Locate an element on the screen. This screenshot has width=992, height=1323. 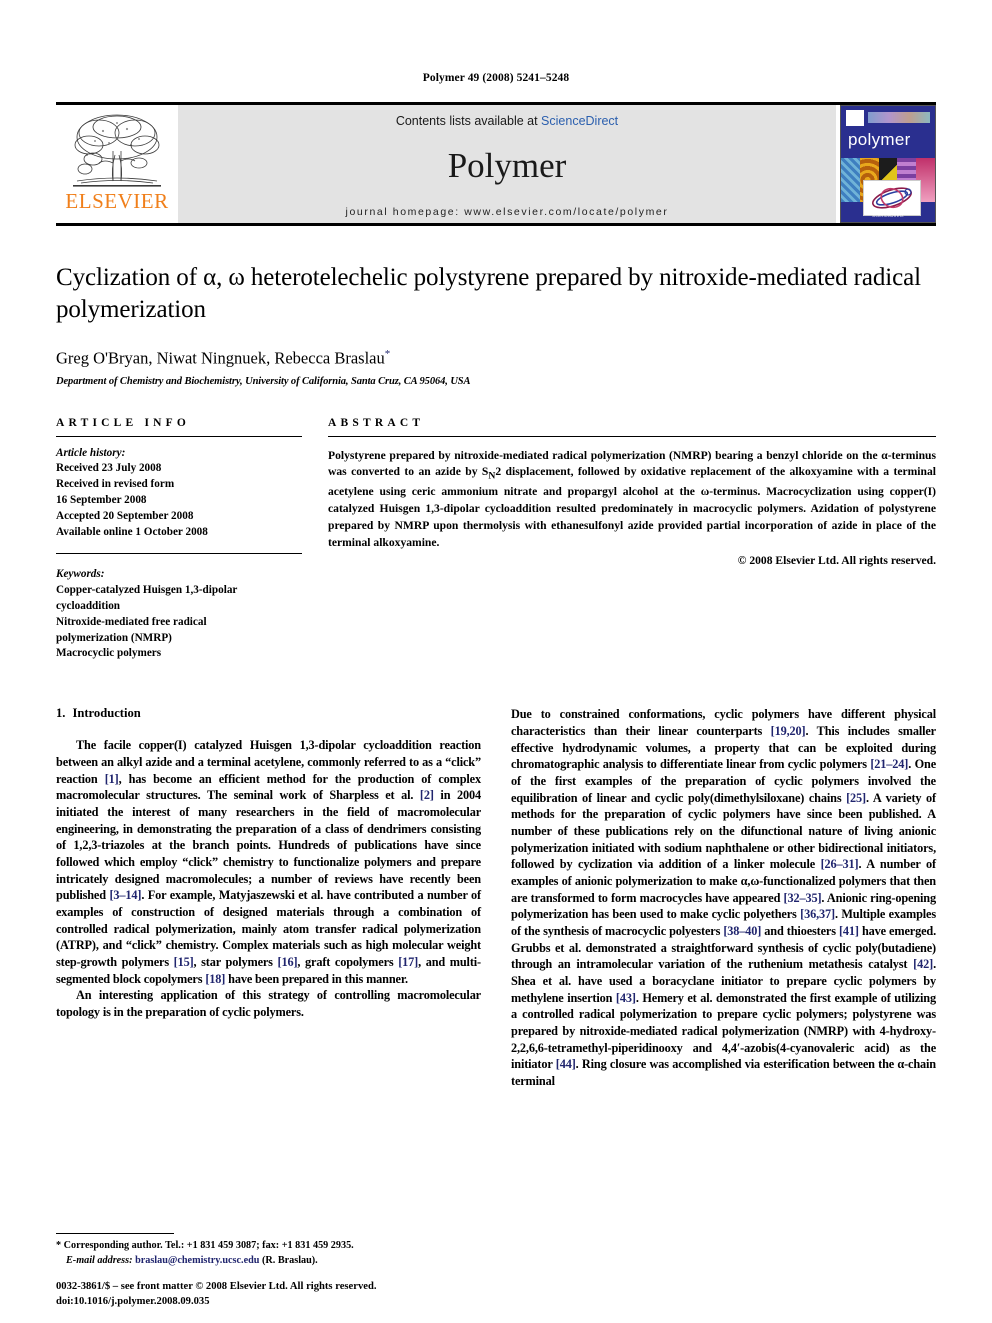
text-run: , star polymers is located at coordinates (235, 961).